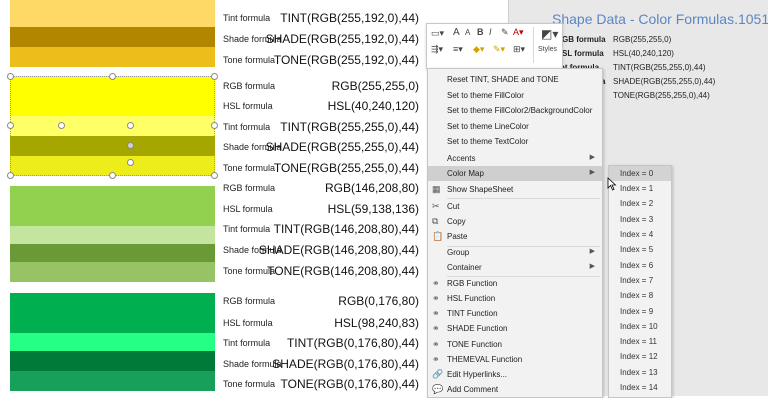 This screenshot has height=398, width=768. What do you see at coordinates (515, 252) in the screenshot?
I see `menu-item-group: Group ▶` at bounding box center [515, 252].